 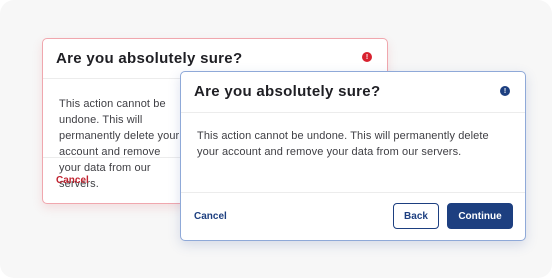 I want to click on continue-button: Continue, so click(x=480, y=216).